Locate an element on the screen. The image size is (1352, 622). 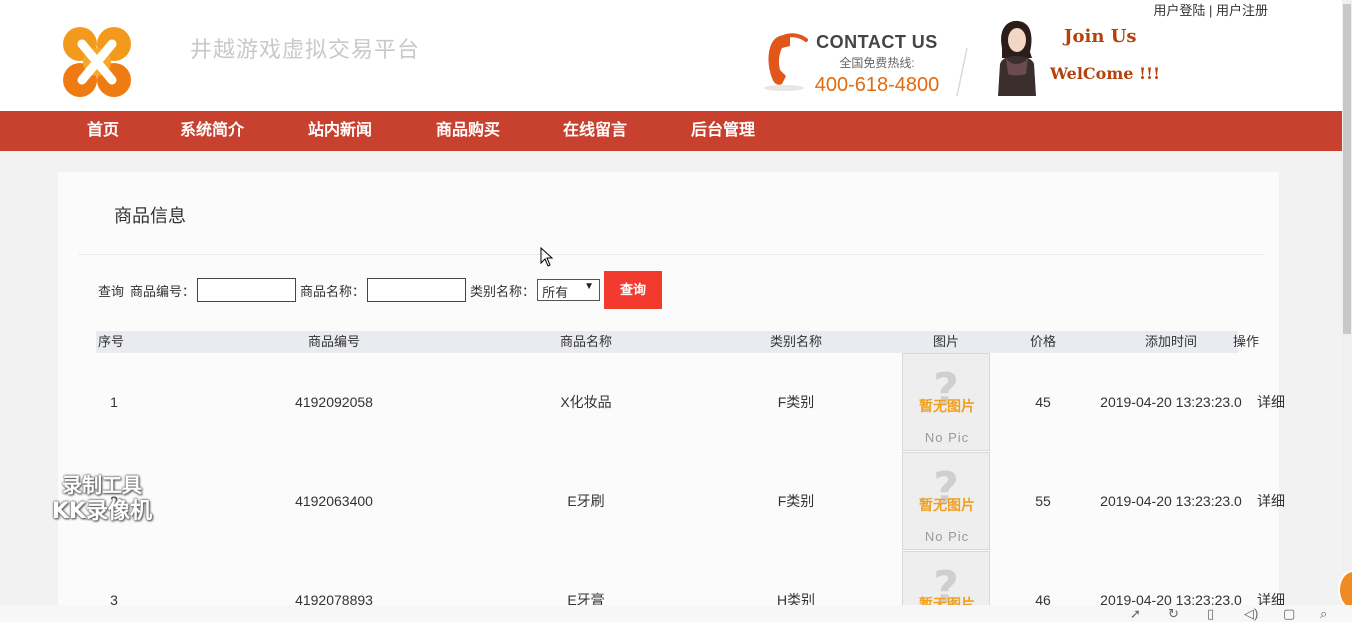
header-price: 价格 is located at coordinates (1042, 341).